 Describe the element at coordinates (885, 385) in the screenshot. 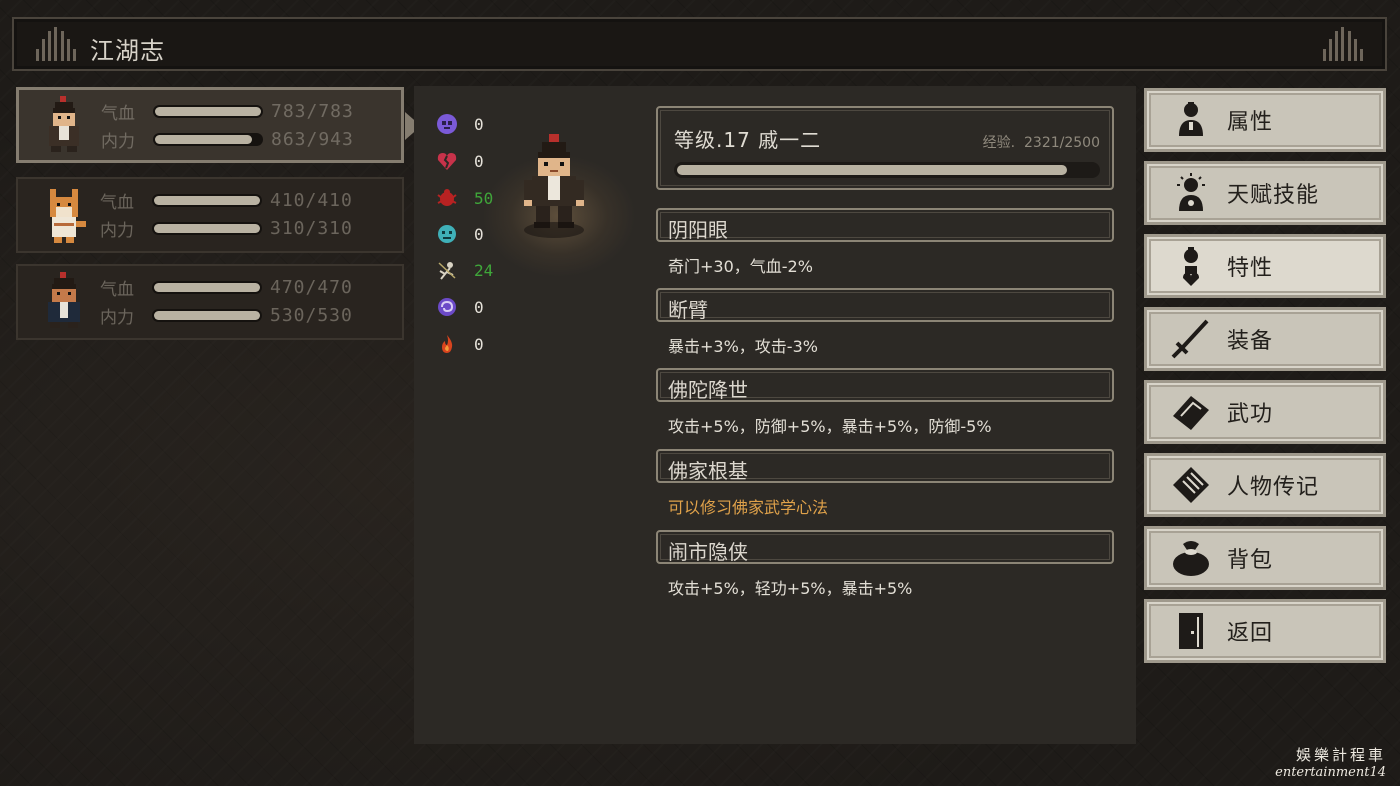

I see `trait-header: 佛陀降世` at that location.